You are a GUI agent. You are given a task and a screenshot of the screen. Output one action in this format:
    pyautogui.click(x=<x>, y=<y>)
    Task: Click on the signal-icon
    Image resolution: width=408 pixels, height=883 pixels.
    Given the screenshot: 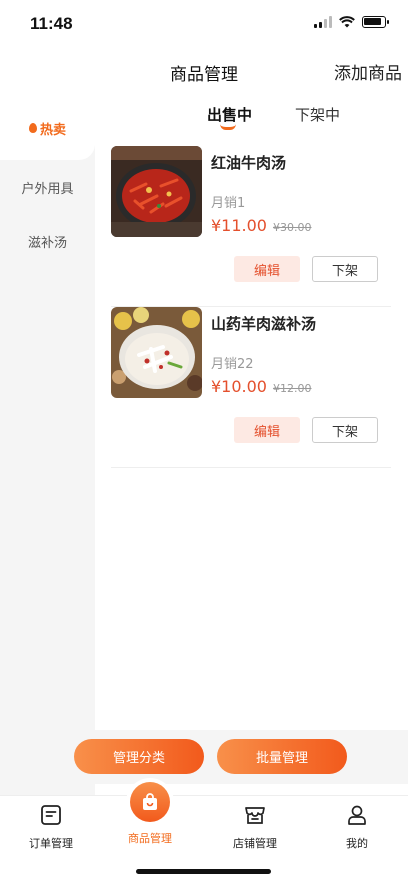 What is the action you would take?
    pyautogui.click(x=323, y=22)
    